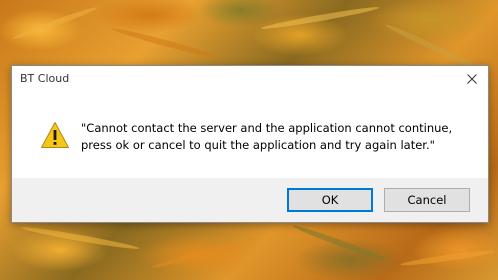  What do you see at coordinates (45, 78) in the screenshot?
I see `dialog-title: BT Cloud` at bounding box center [45, 78].